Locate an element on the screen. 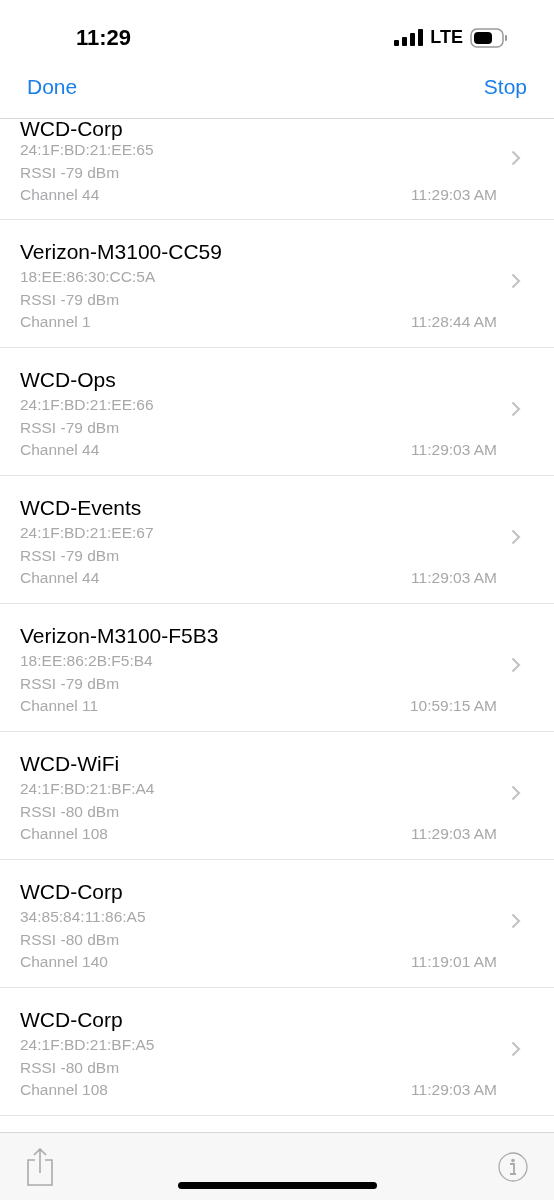 The image size is (554, 1200). done-button: Done is located at coordinates (52, 87).